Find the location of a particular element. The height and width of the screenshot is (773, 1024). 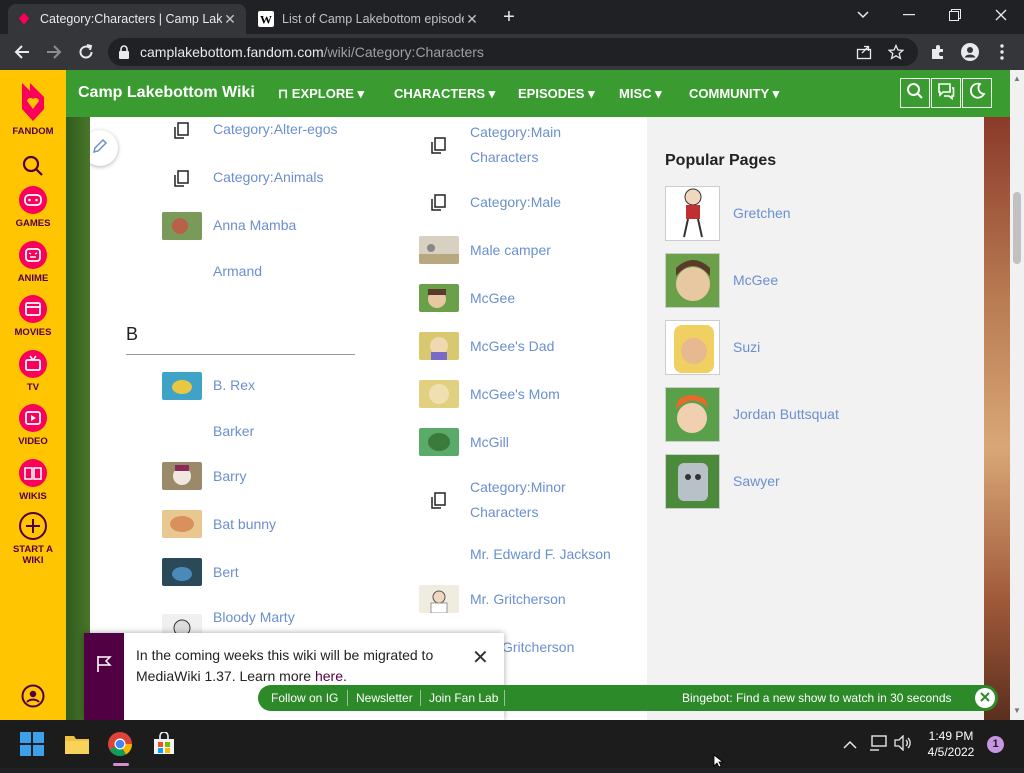

minimize-icon is located at coordinates (909, 15).